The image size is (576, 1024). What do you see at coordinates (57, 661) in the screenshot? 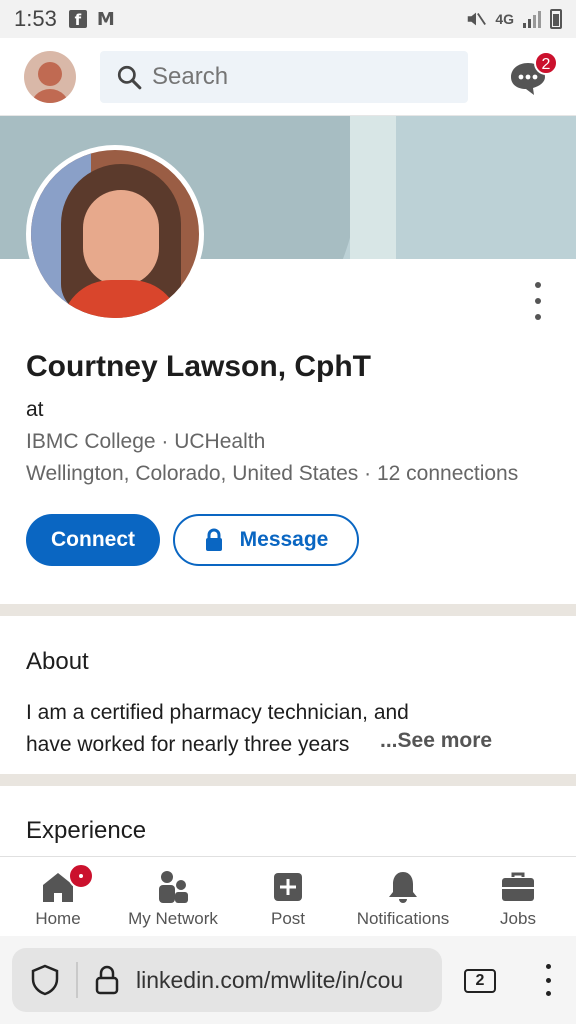
I see `about-title: About` at bounding box center [57, 661].